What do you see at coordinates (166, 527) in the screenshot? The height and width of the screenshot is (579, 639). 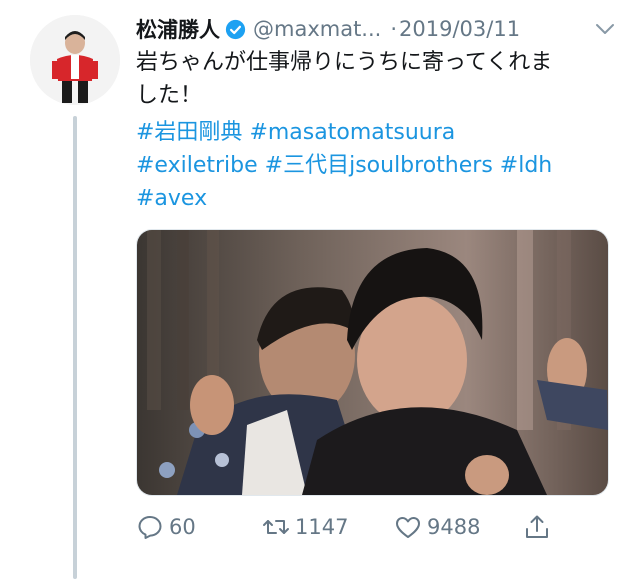 I see `reply-button: 60` at bounding box center [166, 527].